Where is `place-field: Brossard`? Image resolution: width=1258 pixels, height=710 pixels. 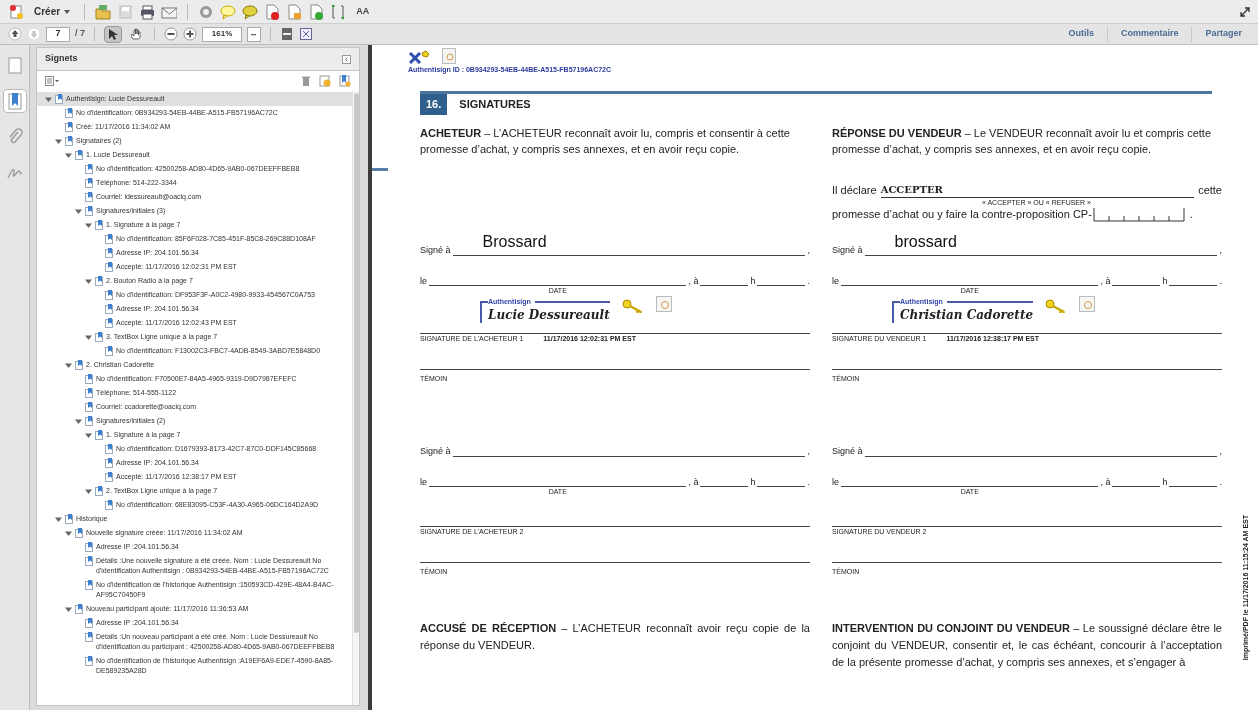
place-field: Brossard is located at coordinates (629, 244).